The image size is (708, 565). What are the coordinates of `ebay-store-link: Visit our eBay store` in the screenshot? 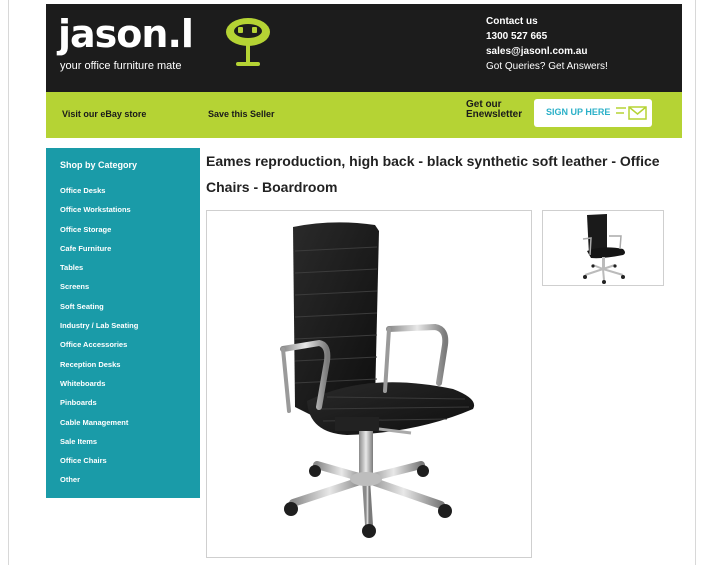 It's located at (104, 114).